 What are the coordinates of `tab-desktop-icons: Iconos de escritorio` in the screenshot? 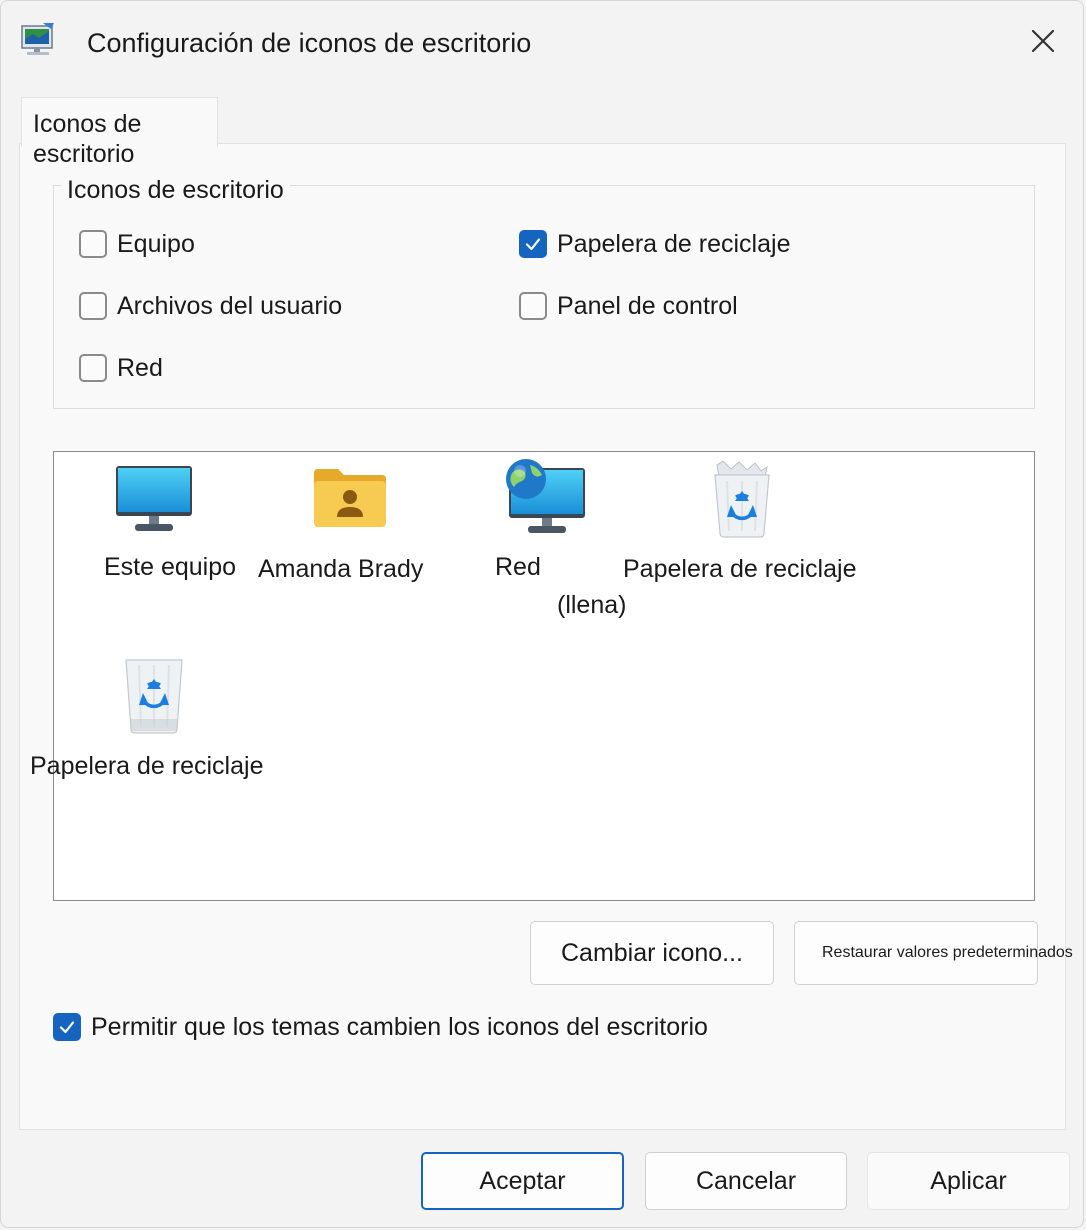 It's located at (119, 132).